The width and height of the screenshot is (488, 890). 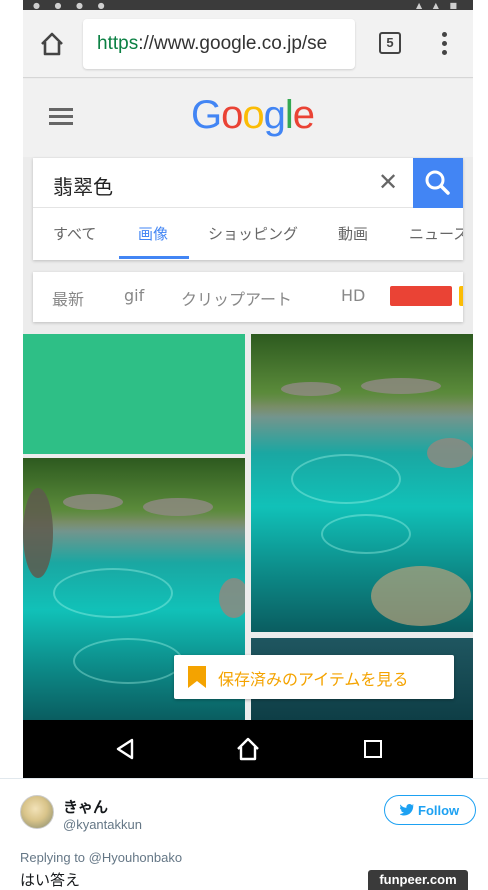 I want to click on saved-items-label: 保存済みのアイテムを見る, so click(x=313, y=679).